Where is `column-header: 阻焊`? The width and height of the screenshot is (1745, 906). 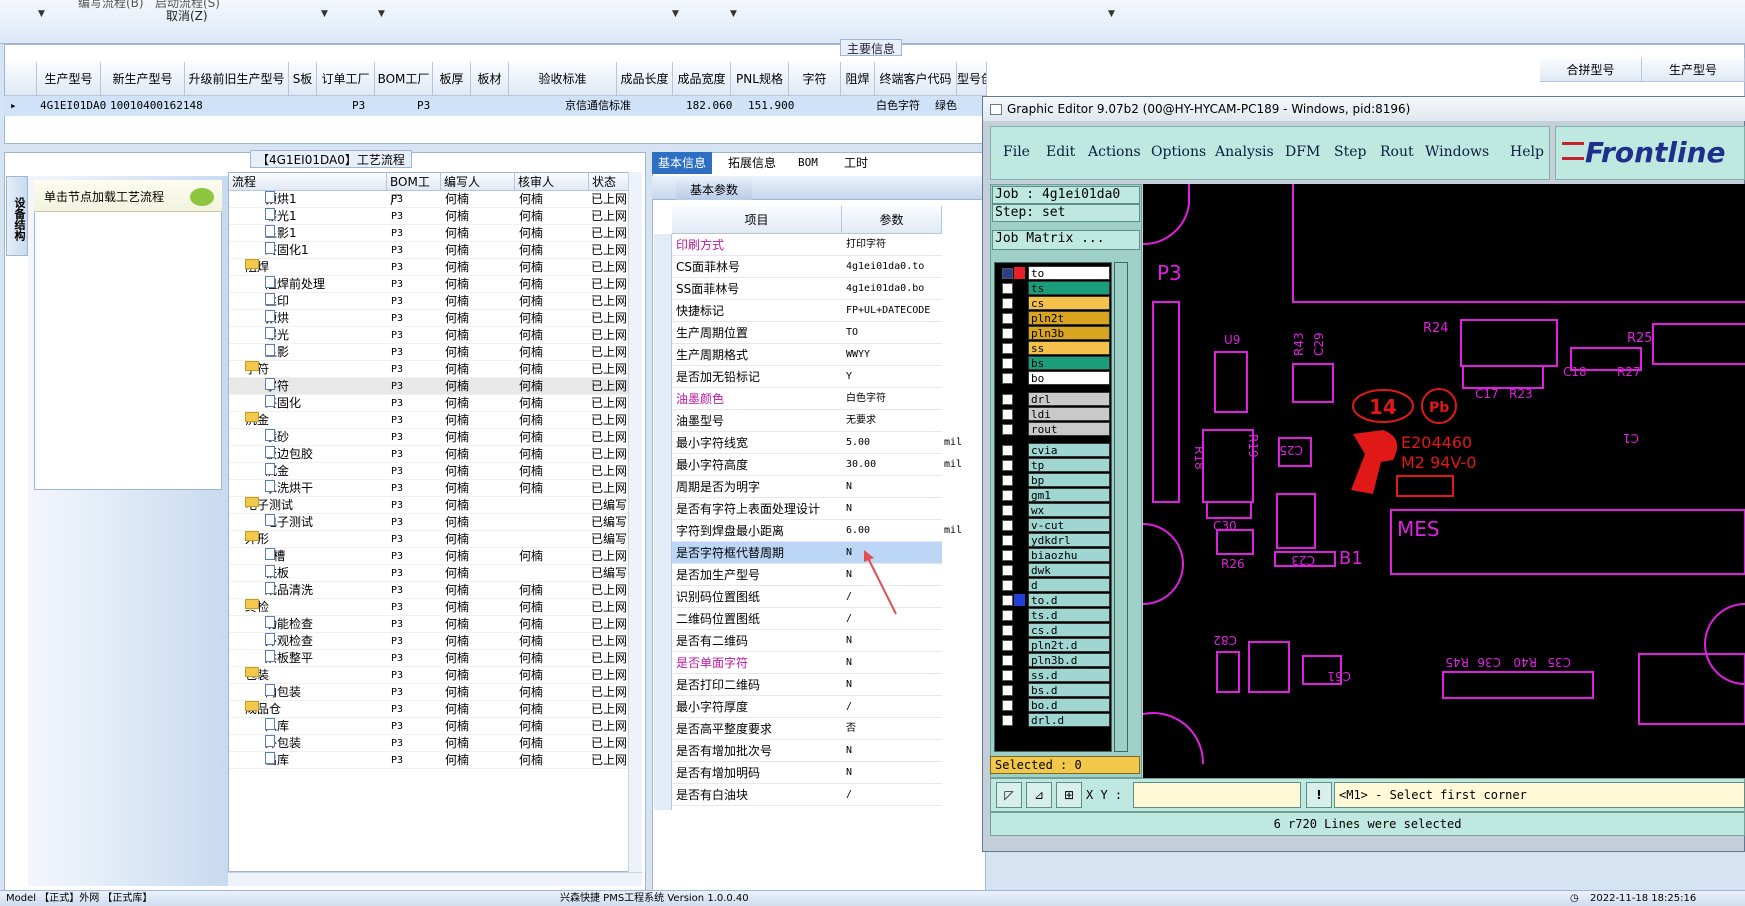
column-header: 阻焊 is located at coordinates (858, 79).